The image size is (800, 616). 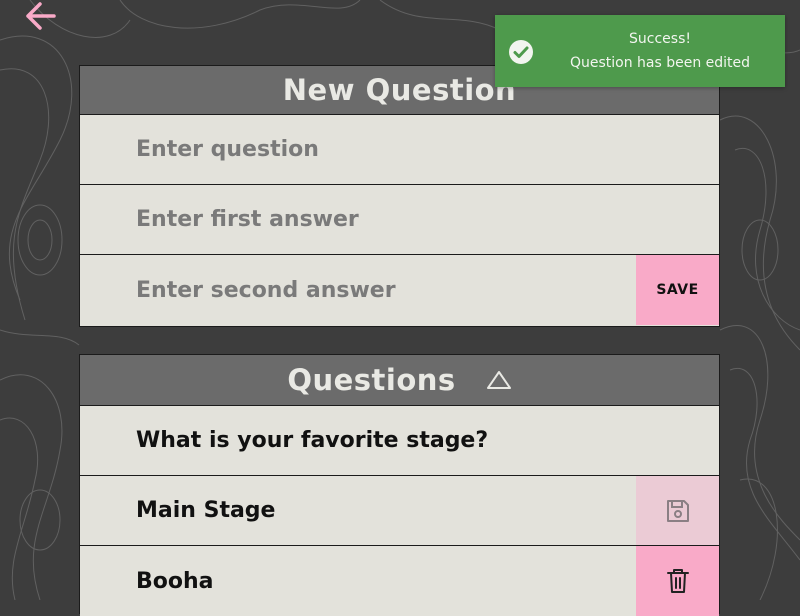 I want to click on collapse-triangle-icon, so click(x=498, y=380).